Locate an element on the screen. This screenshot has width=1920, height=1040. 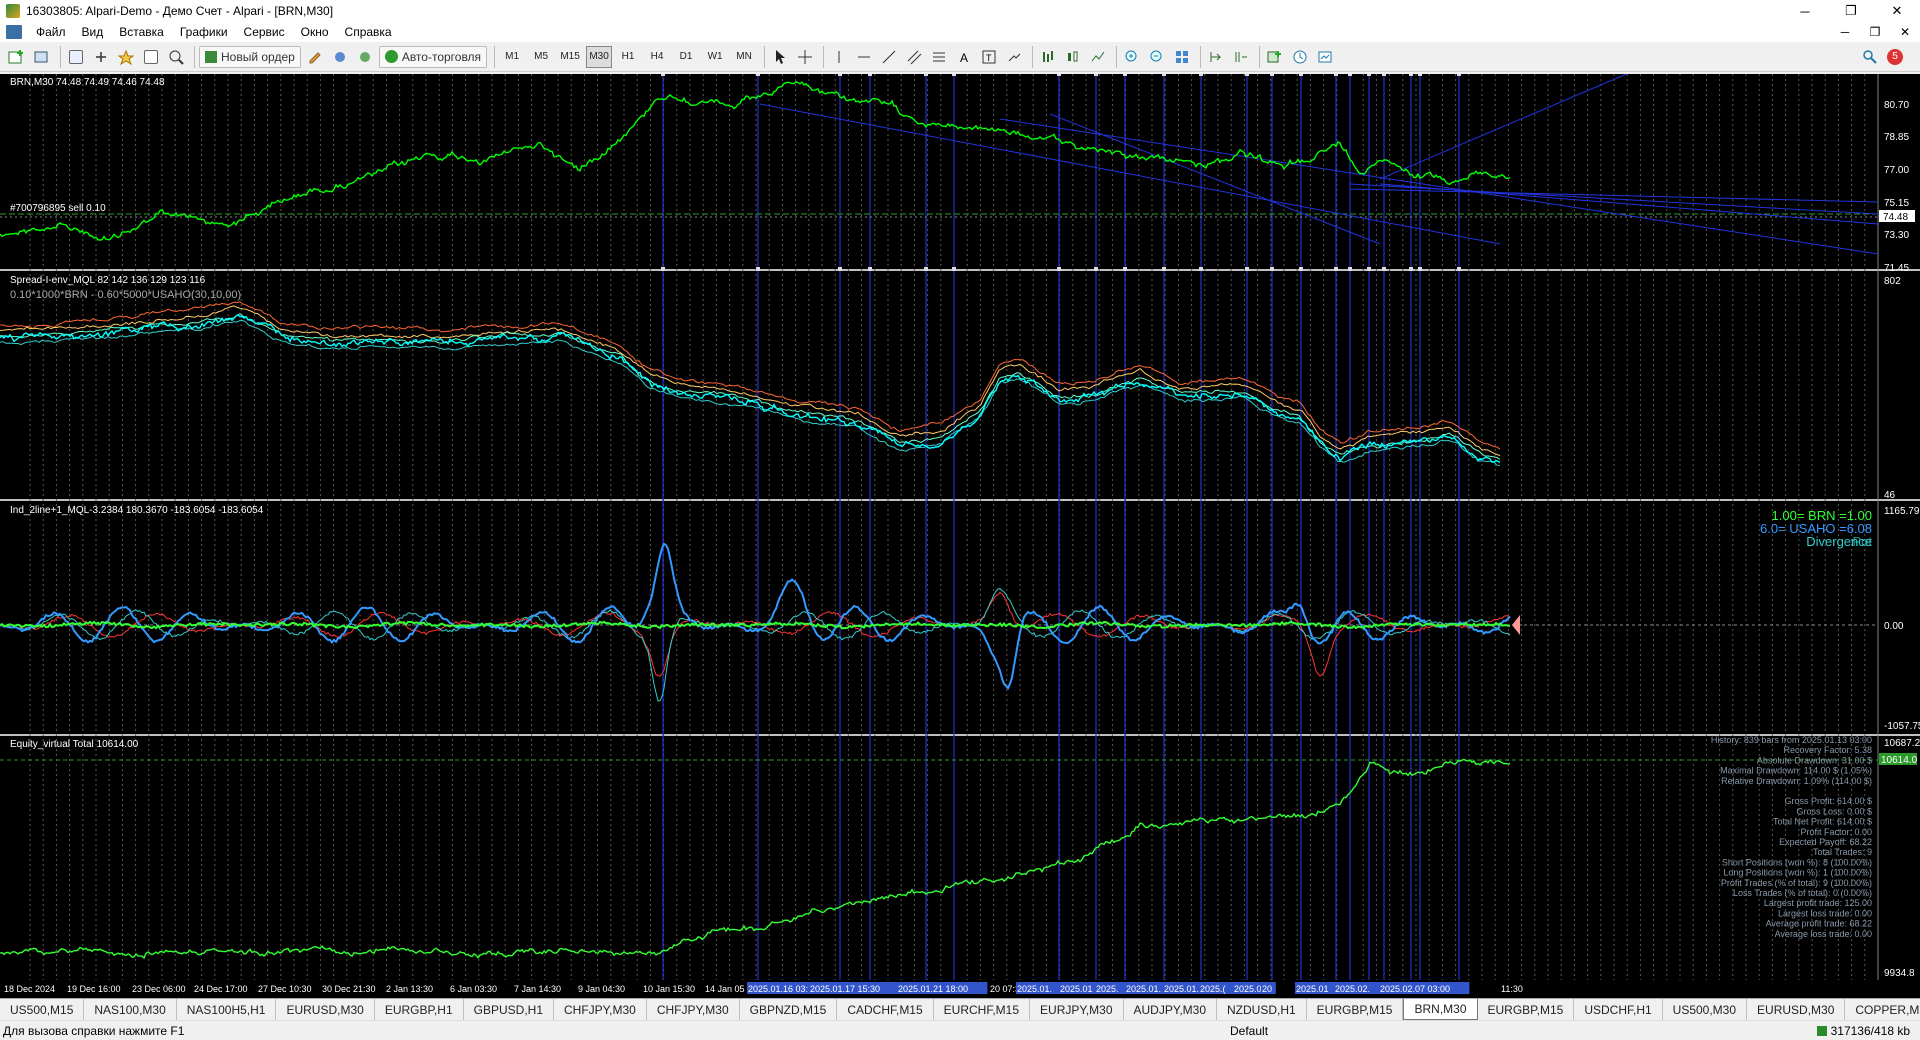
child-close-button: ✕ is located at coordinates (1905, 32).